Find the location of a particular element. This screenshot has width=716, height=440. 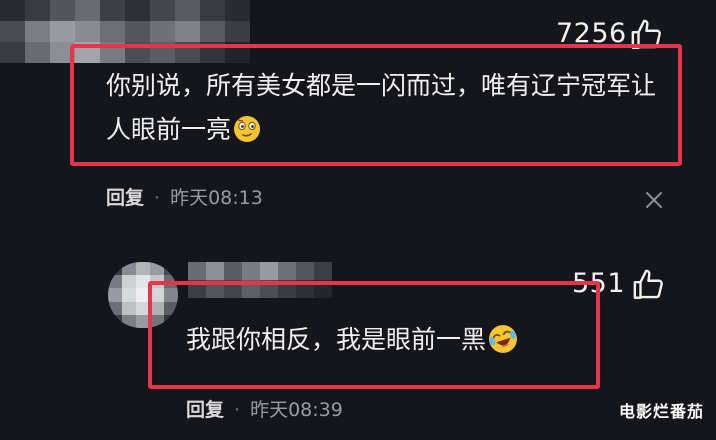

laughing-crying-face-emoji is located at coordinates (503, 339).